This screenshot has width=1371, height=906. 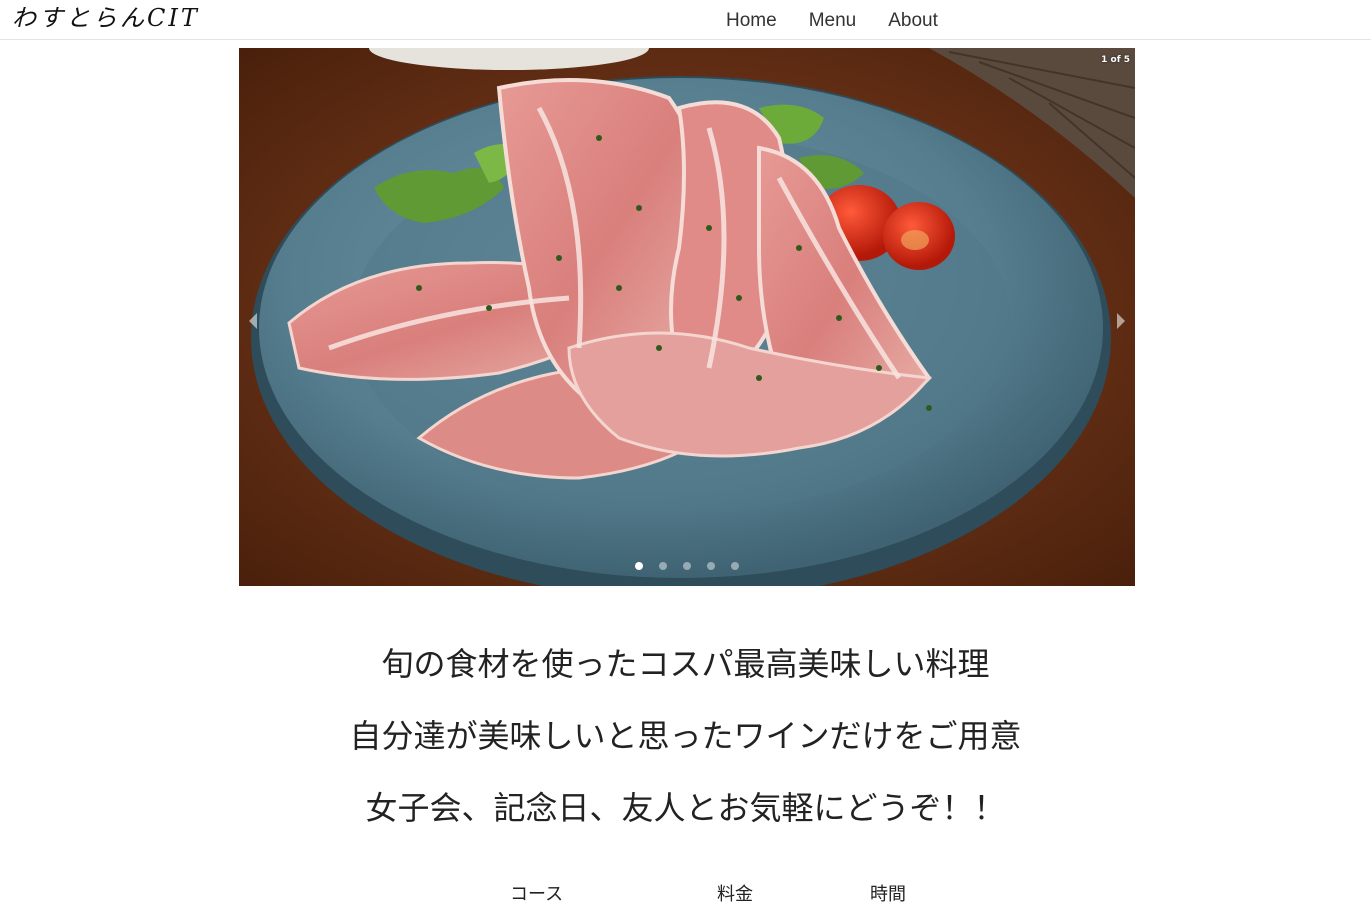 I want to click on carousel-indicators, so click(x=687, y=566).